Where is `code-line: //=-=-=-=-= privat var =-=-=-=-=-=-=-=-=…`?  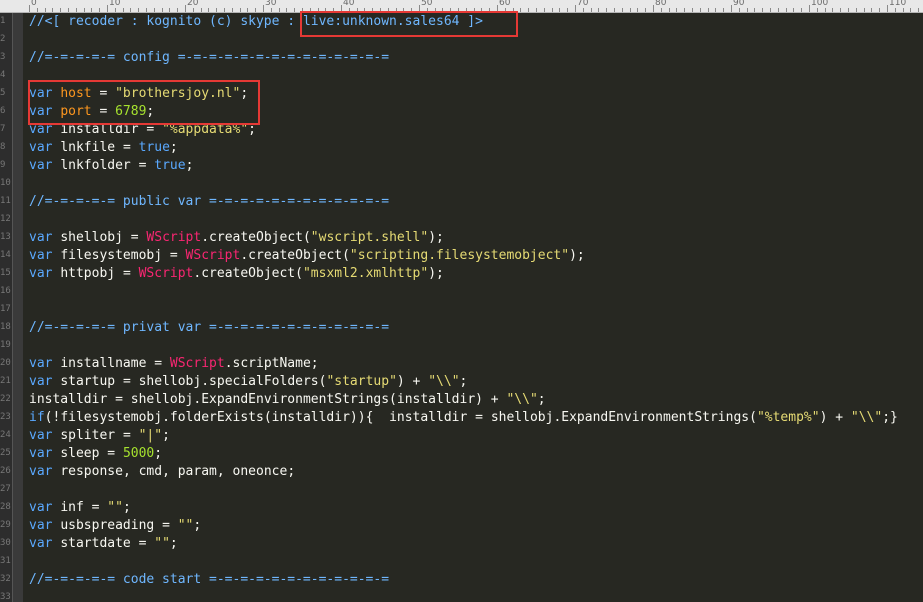
code-line: //=-=-=-=-= privat var =-=-=-=-=-=-=-=-=… is located at coordinates (209, 328).